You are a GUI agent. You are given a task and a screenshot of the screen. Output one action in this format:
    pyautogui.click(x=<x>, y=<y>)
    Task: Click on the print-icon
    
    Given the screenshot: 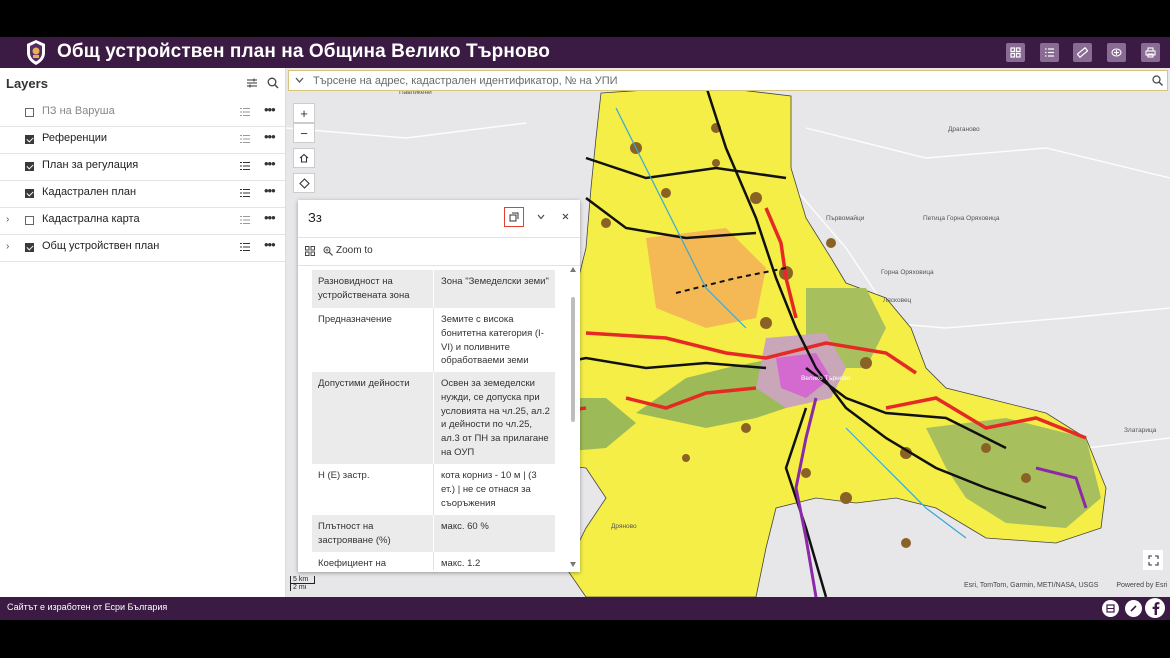 What is the action you would take?
    pyautogui.click(x=1150, y=52)
    